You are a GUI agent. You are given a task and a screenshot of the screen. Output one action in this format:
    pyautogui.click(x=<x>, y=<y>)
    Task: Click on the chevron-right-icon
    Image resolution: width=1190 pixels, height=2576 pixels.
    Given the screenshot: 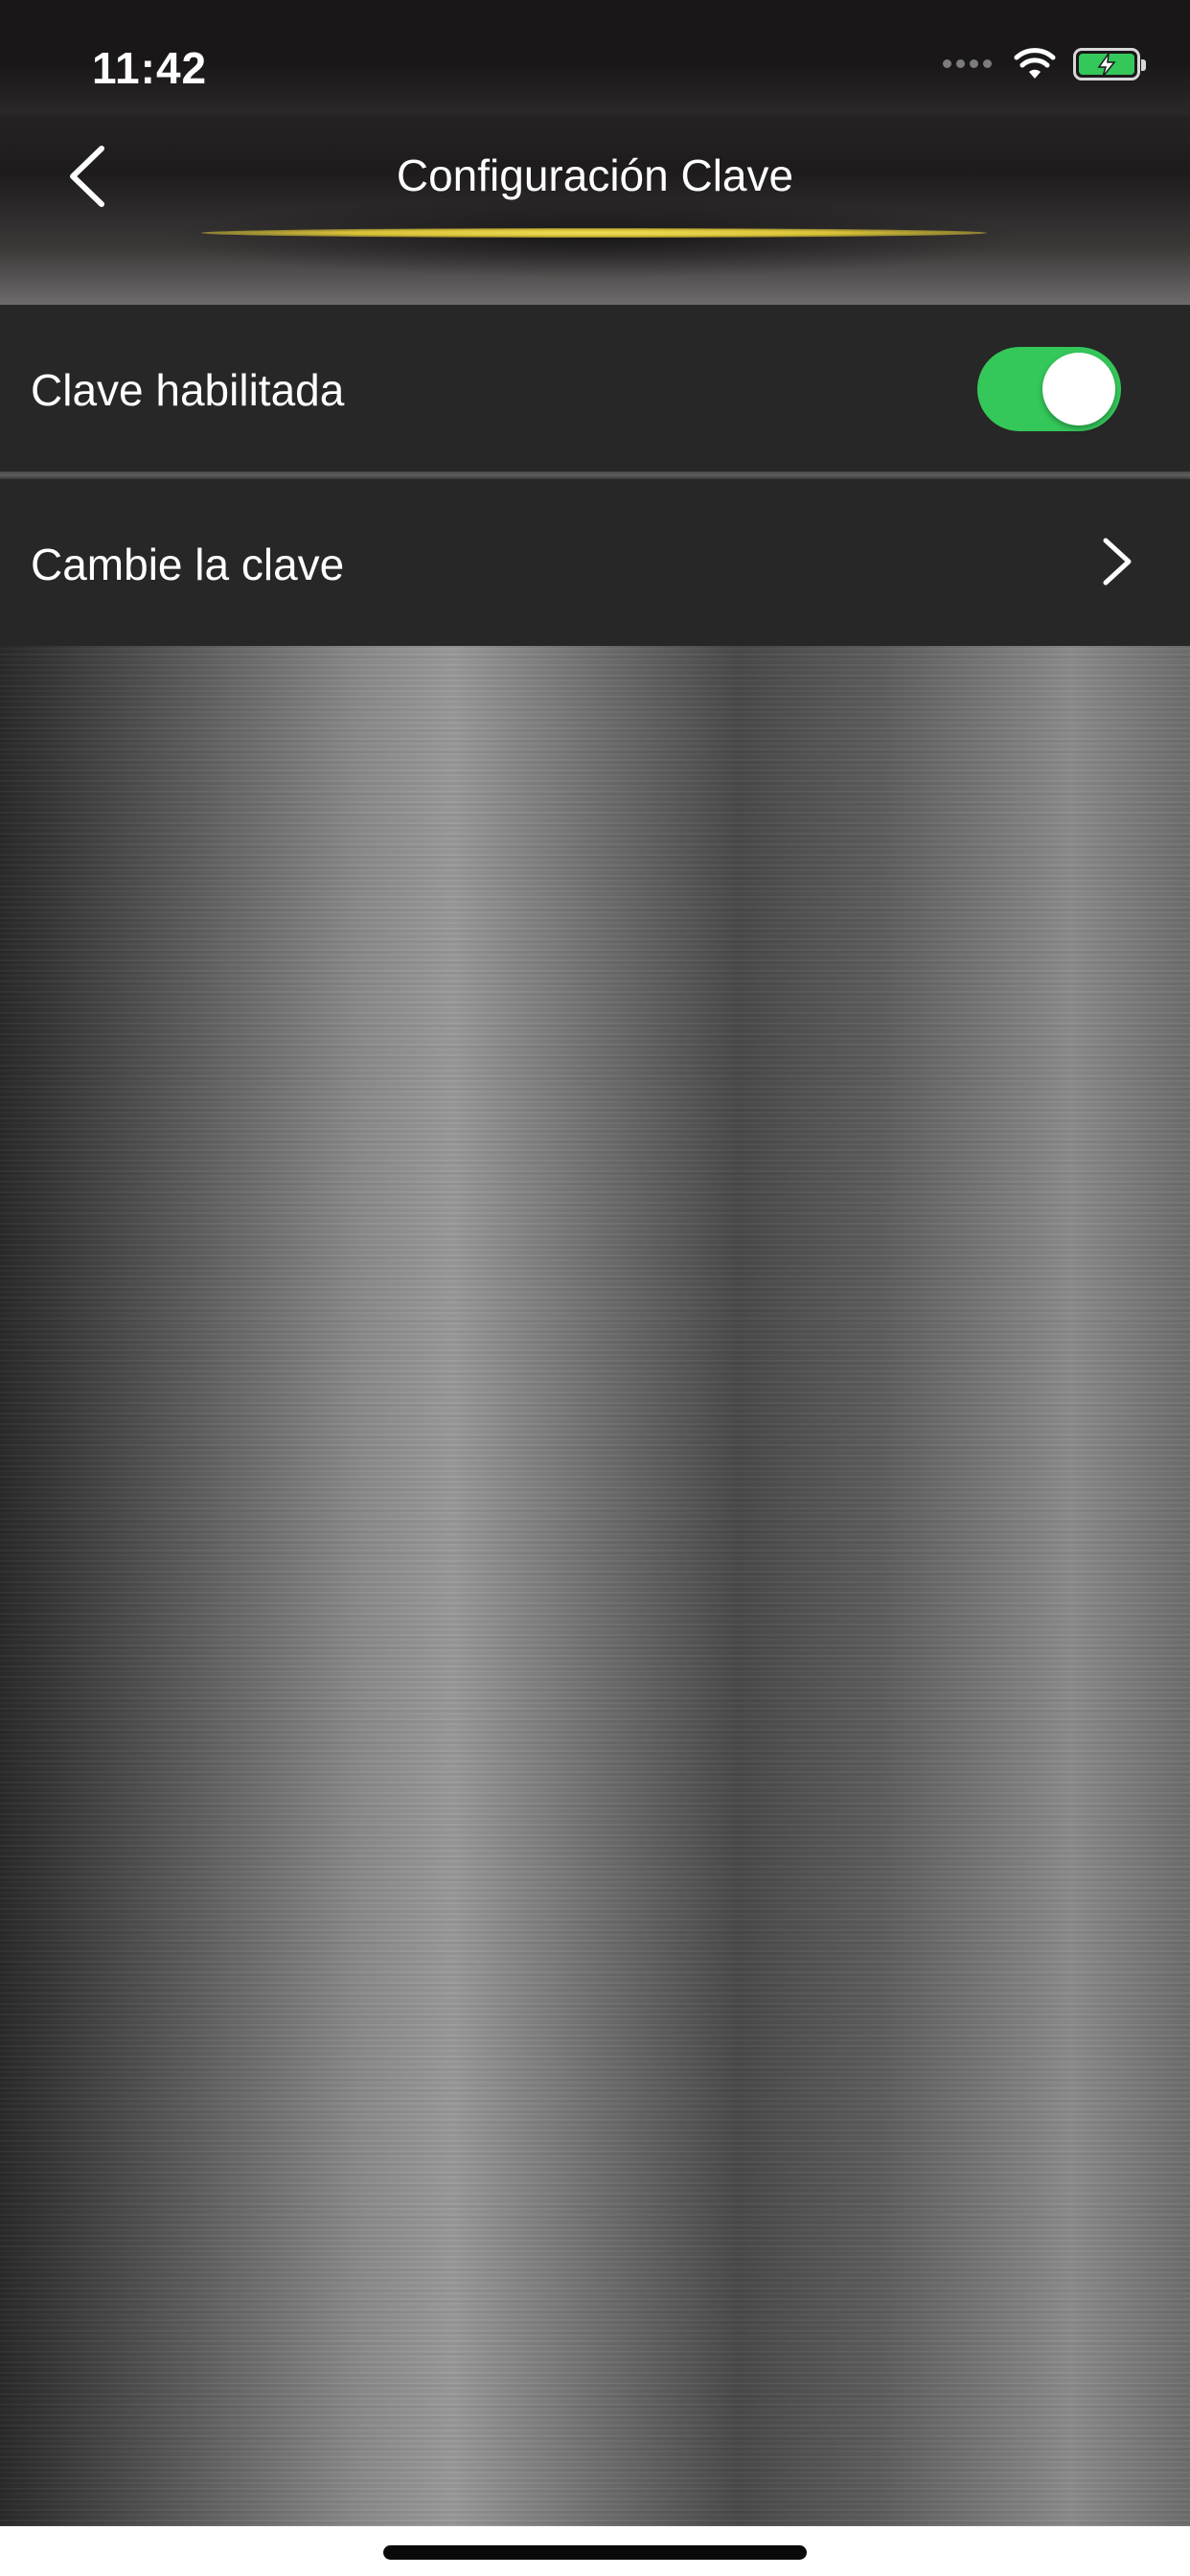 What is the action you would take?
    pyautogui.click(x=1118, y=562)
    